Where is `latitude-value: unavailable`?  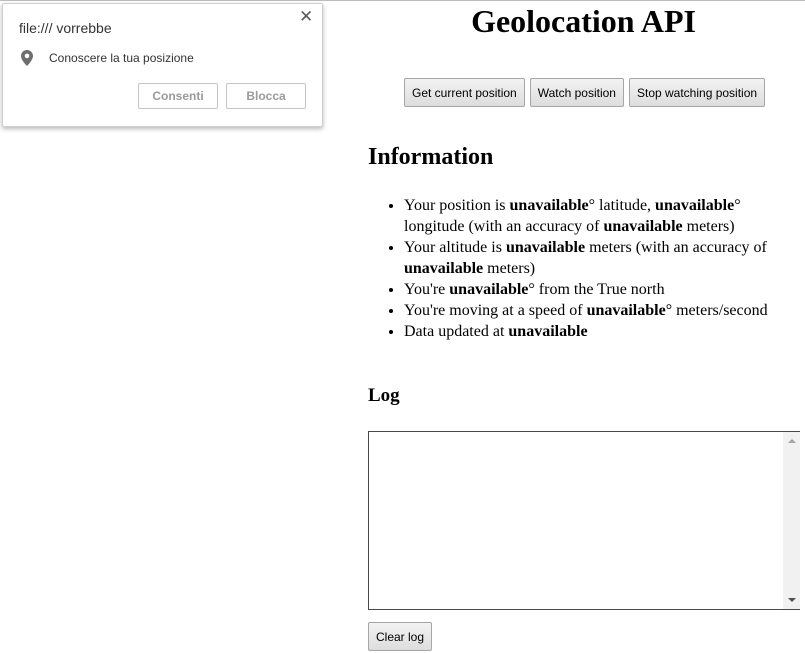 latitude-value: unavailable is located at coordinates (549, 205).